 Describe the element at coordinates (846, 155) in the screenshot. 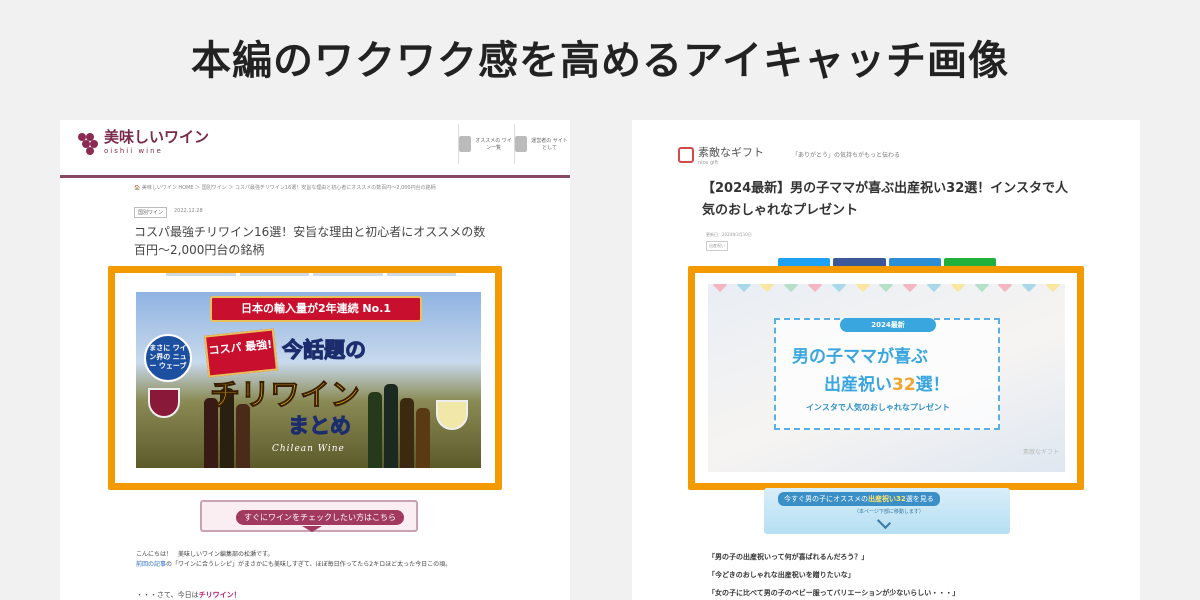

I see `gift-tagline: 「ありがとう」の気持ちがもっと伝わる` at that location.